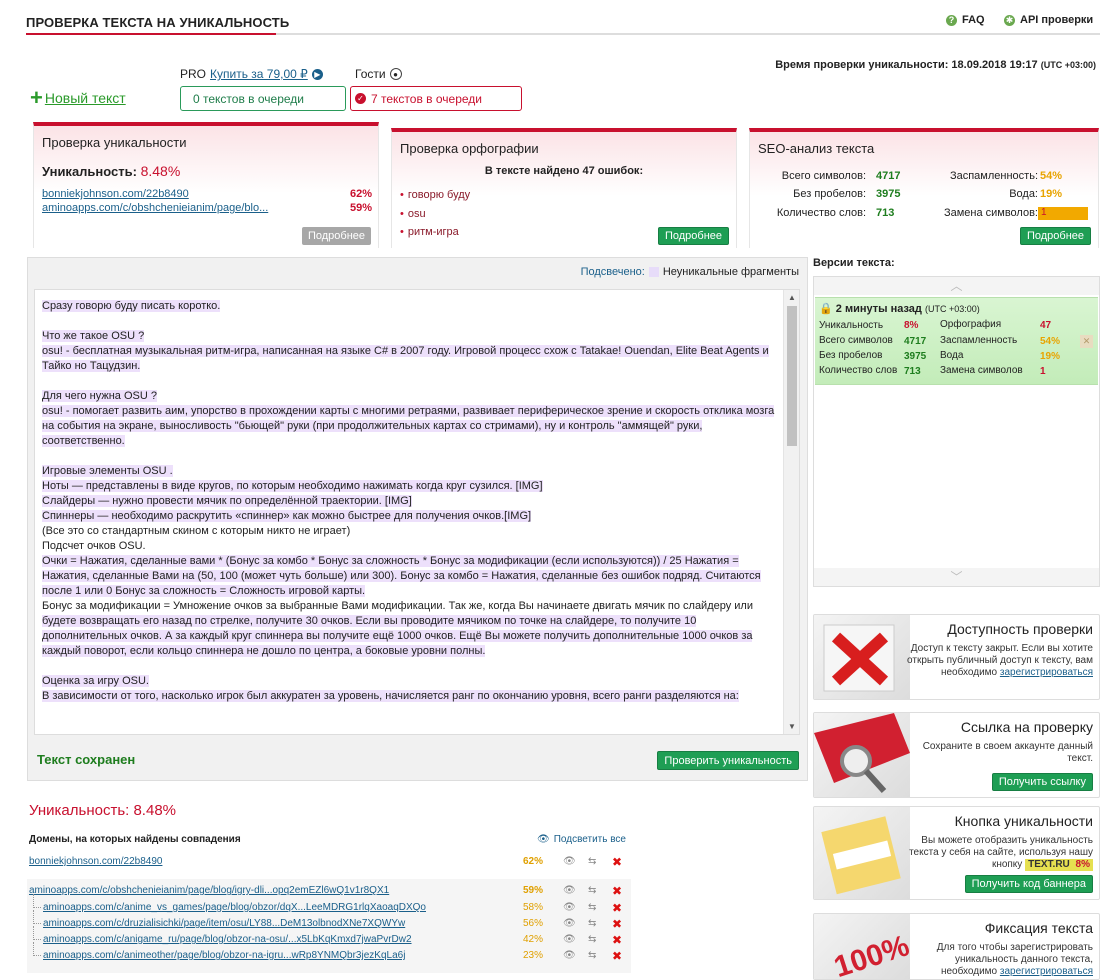  What do you see at coordinates (693, 236) in the screenshot?
I see `spelling-more-button: Подробнее` at bounding box center [693, 236].